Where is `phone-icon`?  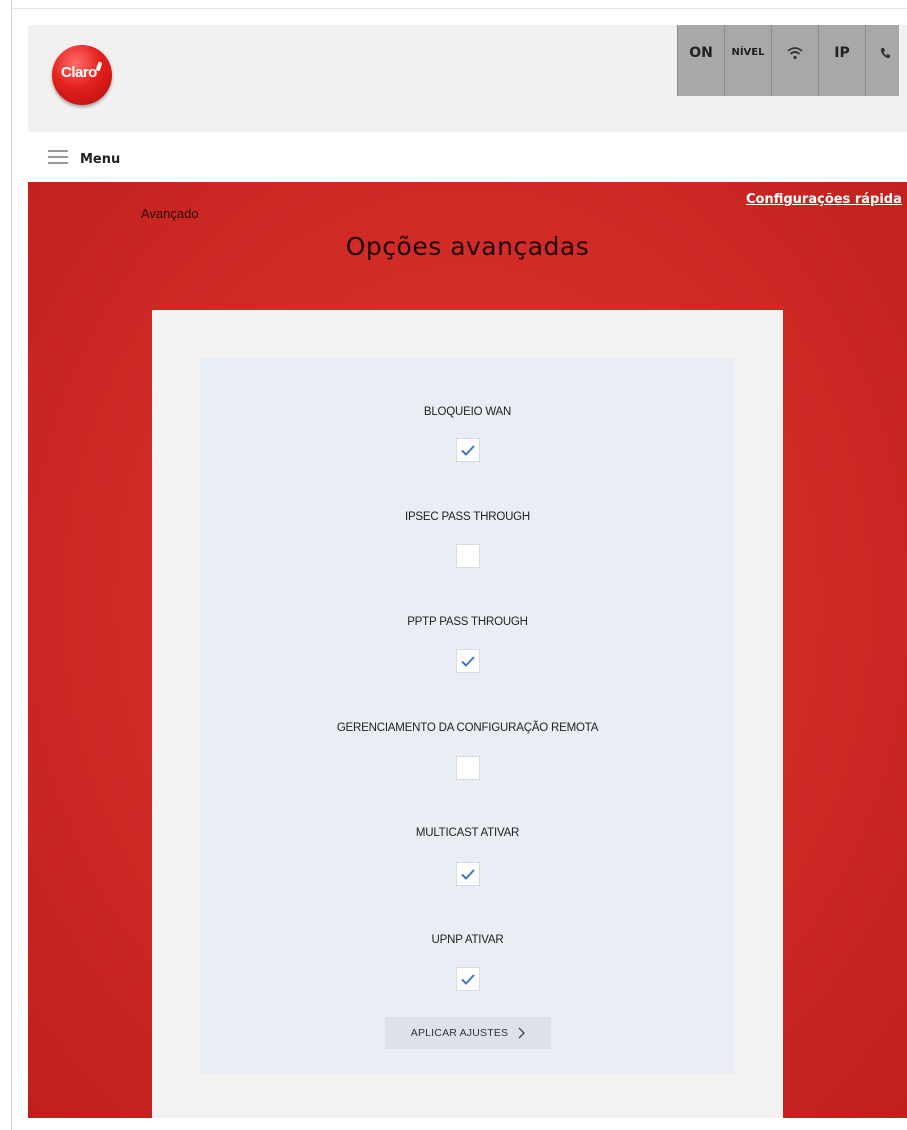
phone-icon is located at coordinates (885, 52).